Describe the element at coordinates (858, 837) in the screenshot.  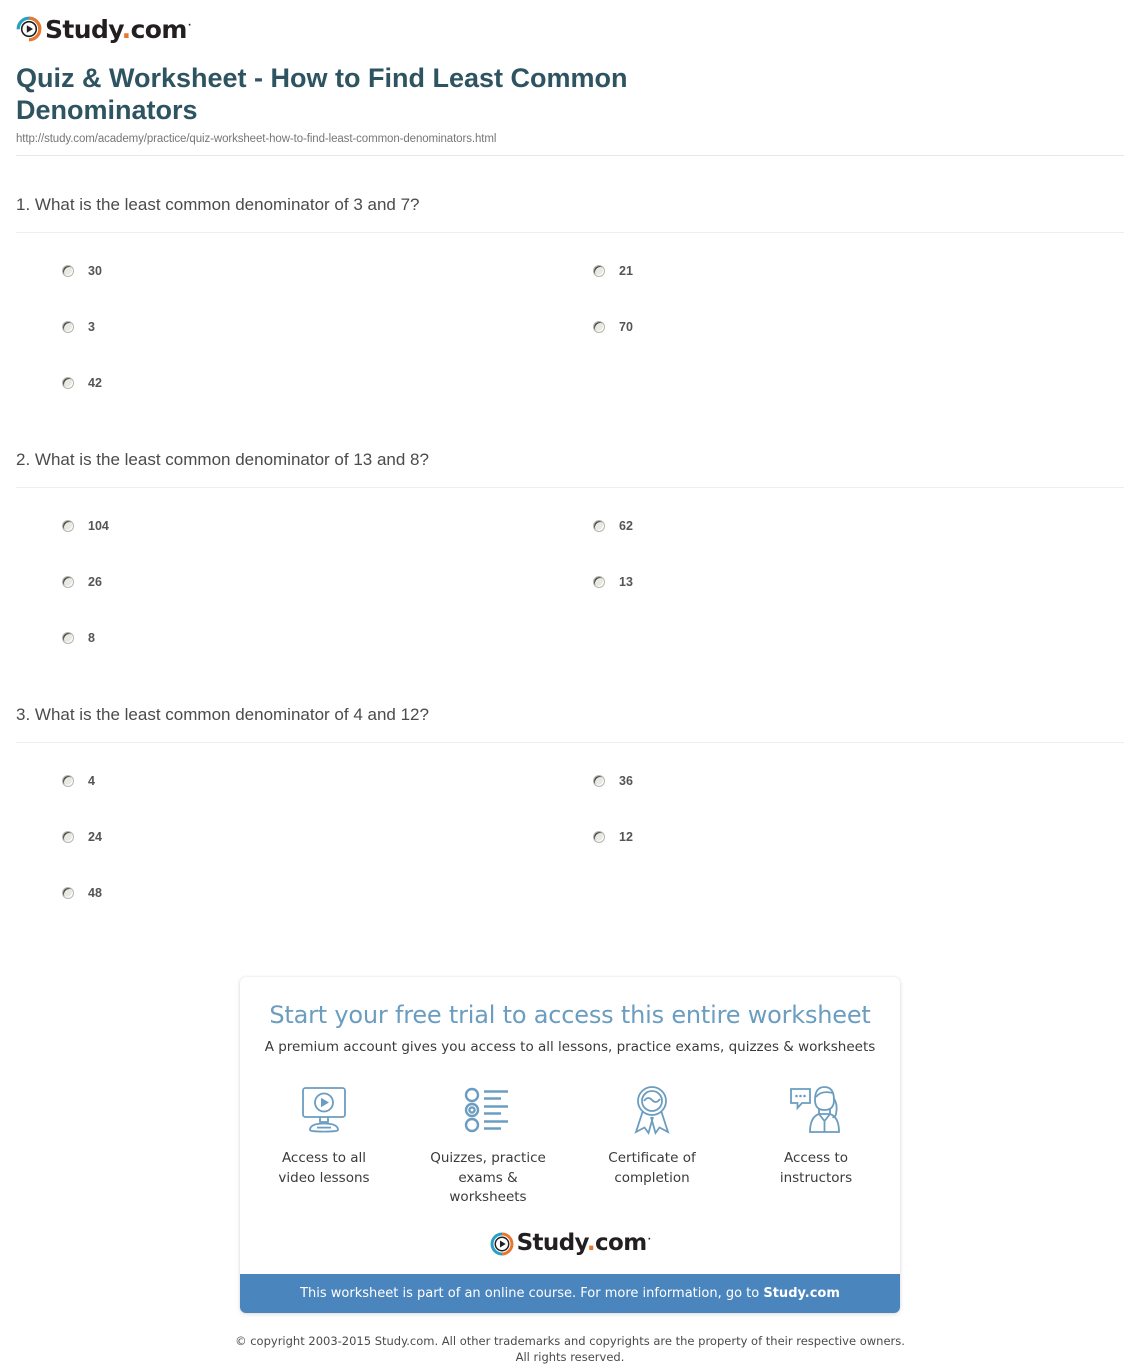
I see `answer-option: 12` at that location.